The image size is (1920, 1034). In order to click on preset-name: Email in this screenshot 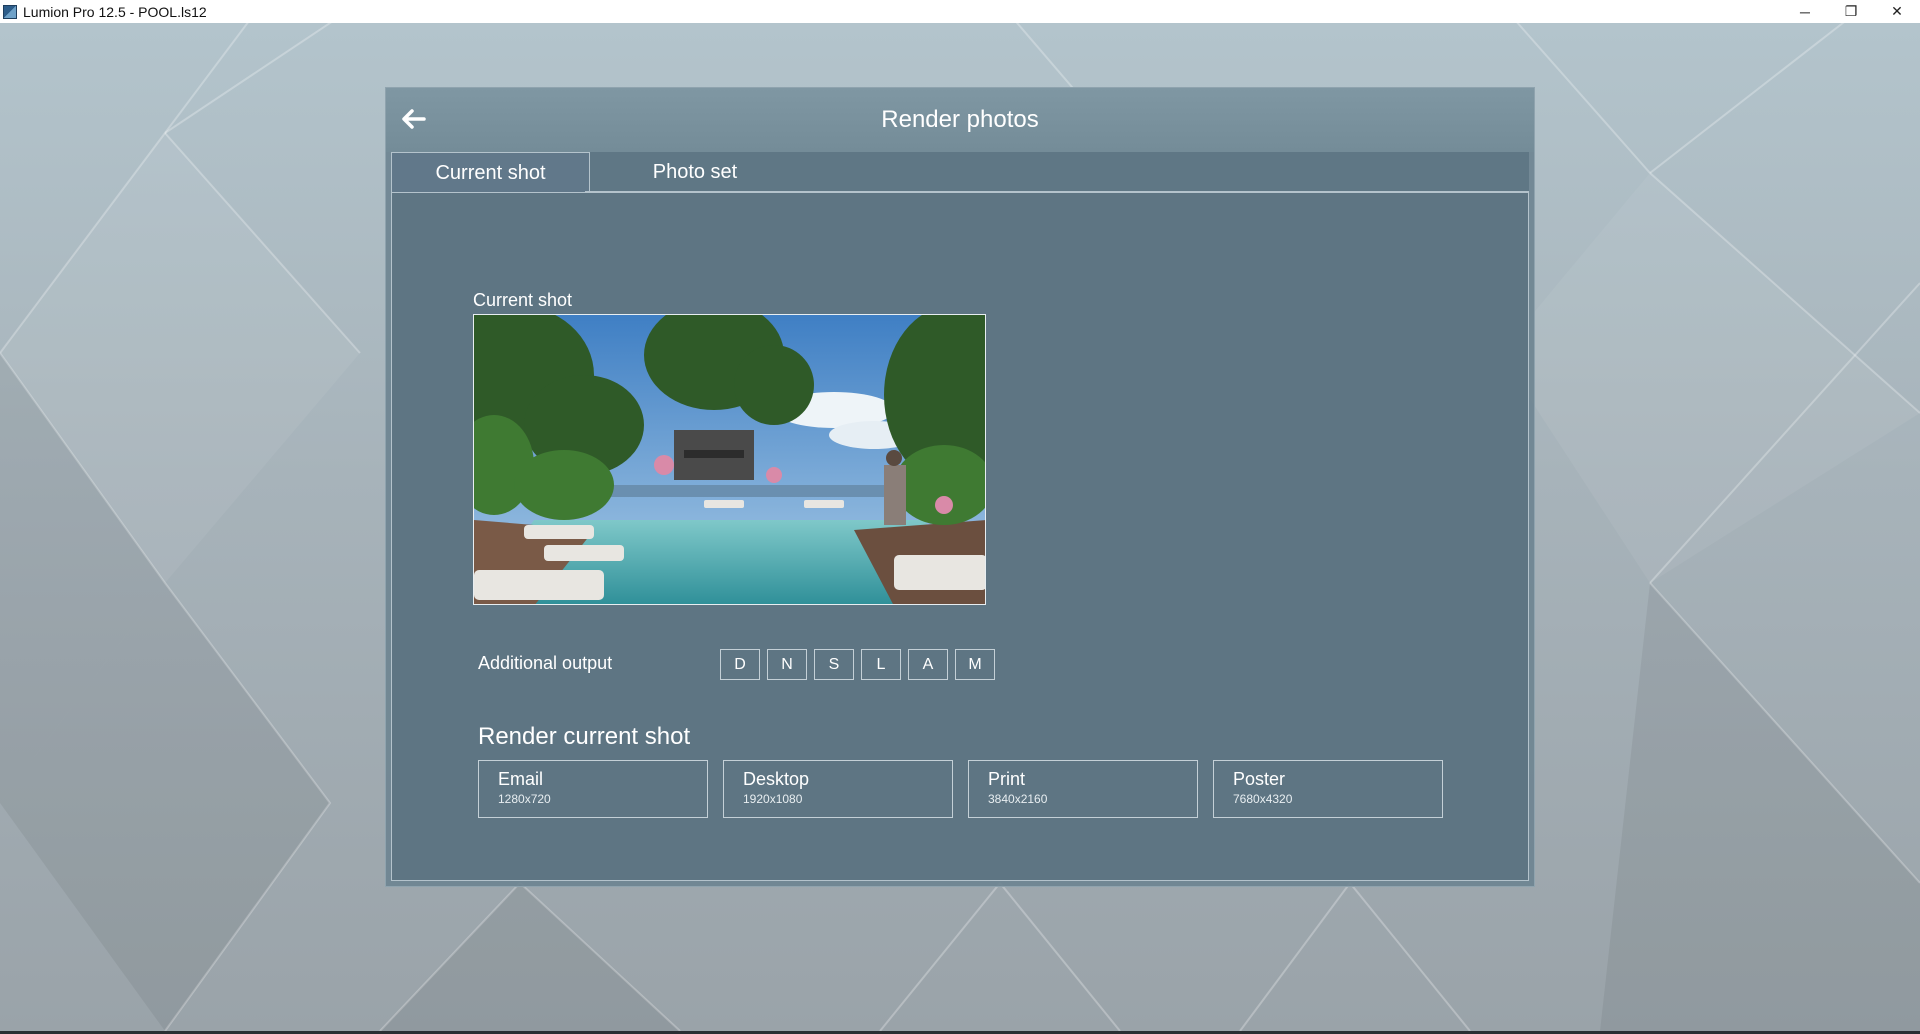, I will do `click(521, 779)`.